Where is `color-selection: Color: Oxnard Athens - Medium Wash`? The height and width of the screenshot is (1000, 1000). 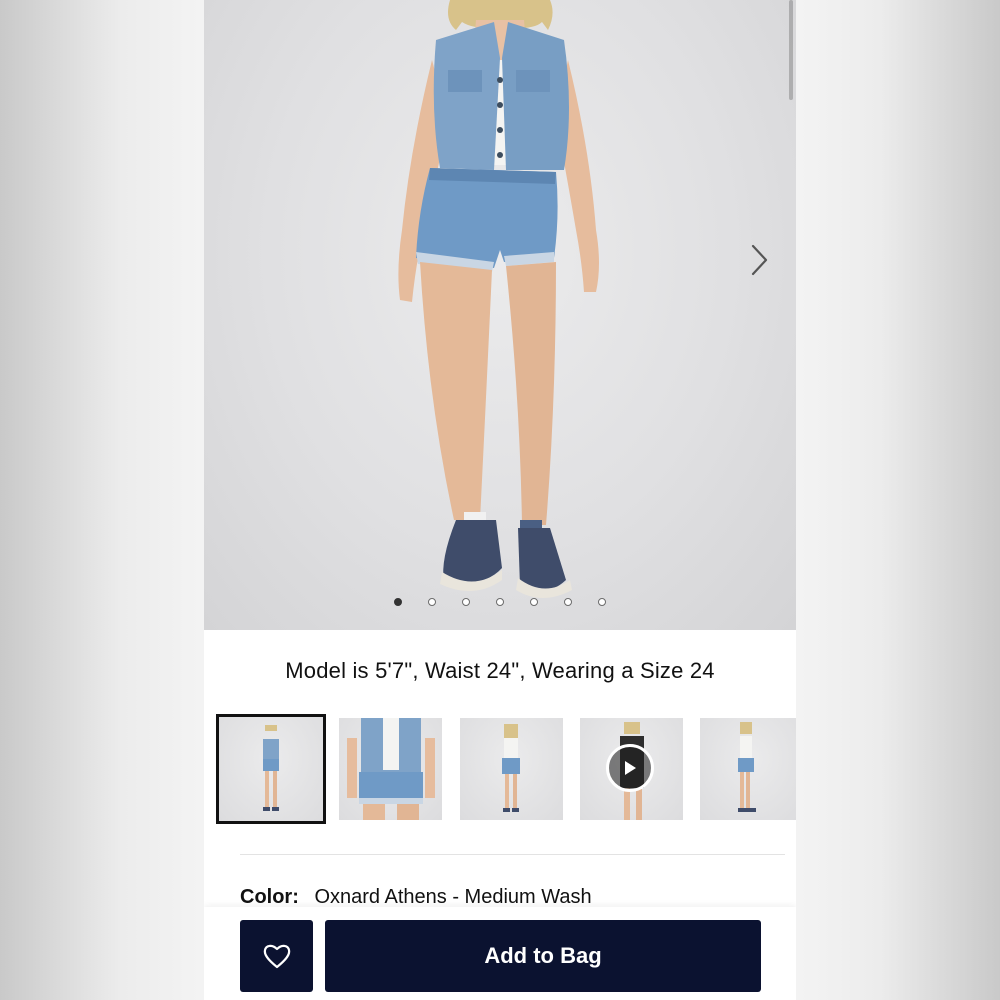
color-selection: Color: Oxnard Athens - Medium Wash is located at coordinates (416, 897).